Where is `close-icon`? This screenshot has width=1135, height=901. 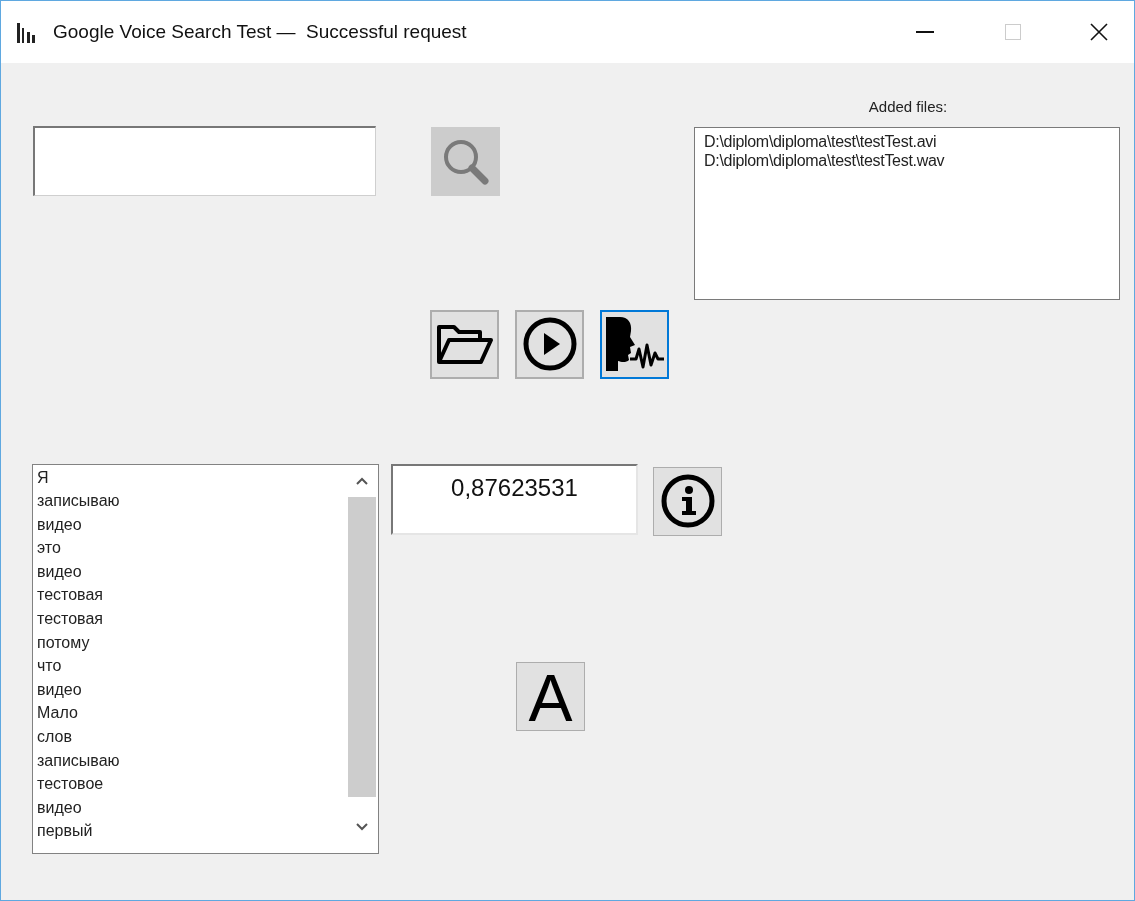
close-icon is located at coordinates (1099, 32).